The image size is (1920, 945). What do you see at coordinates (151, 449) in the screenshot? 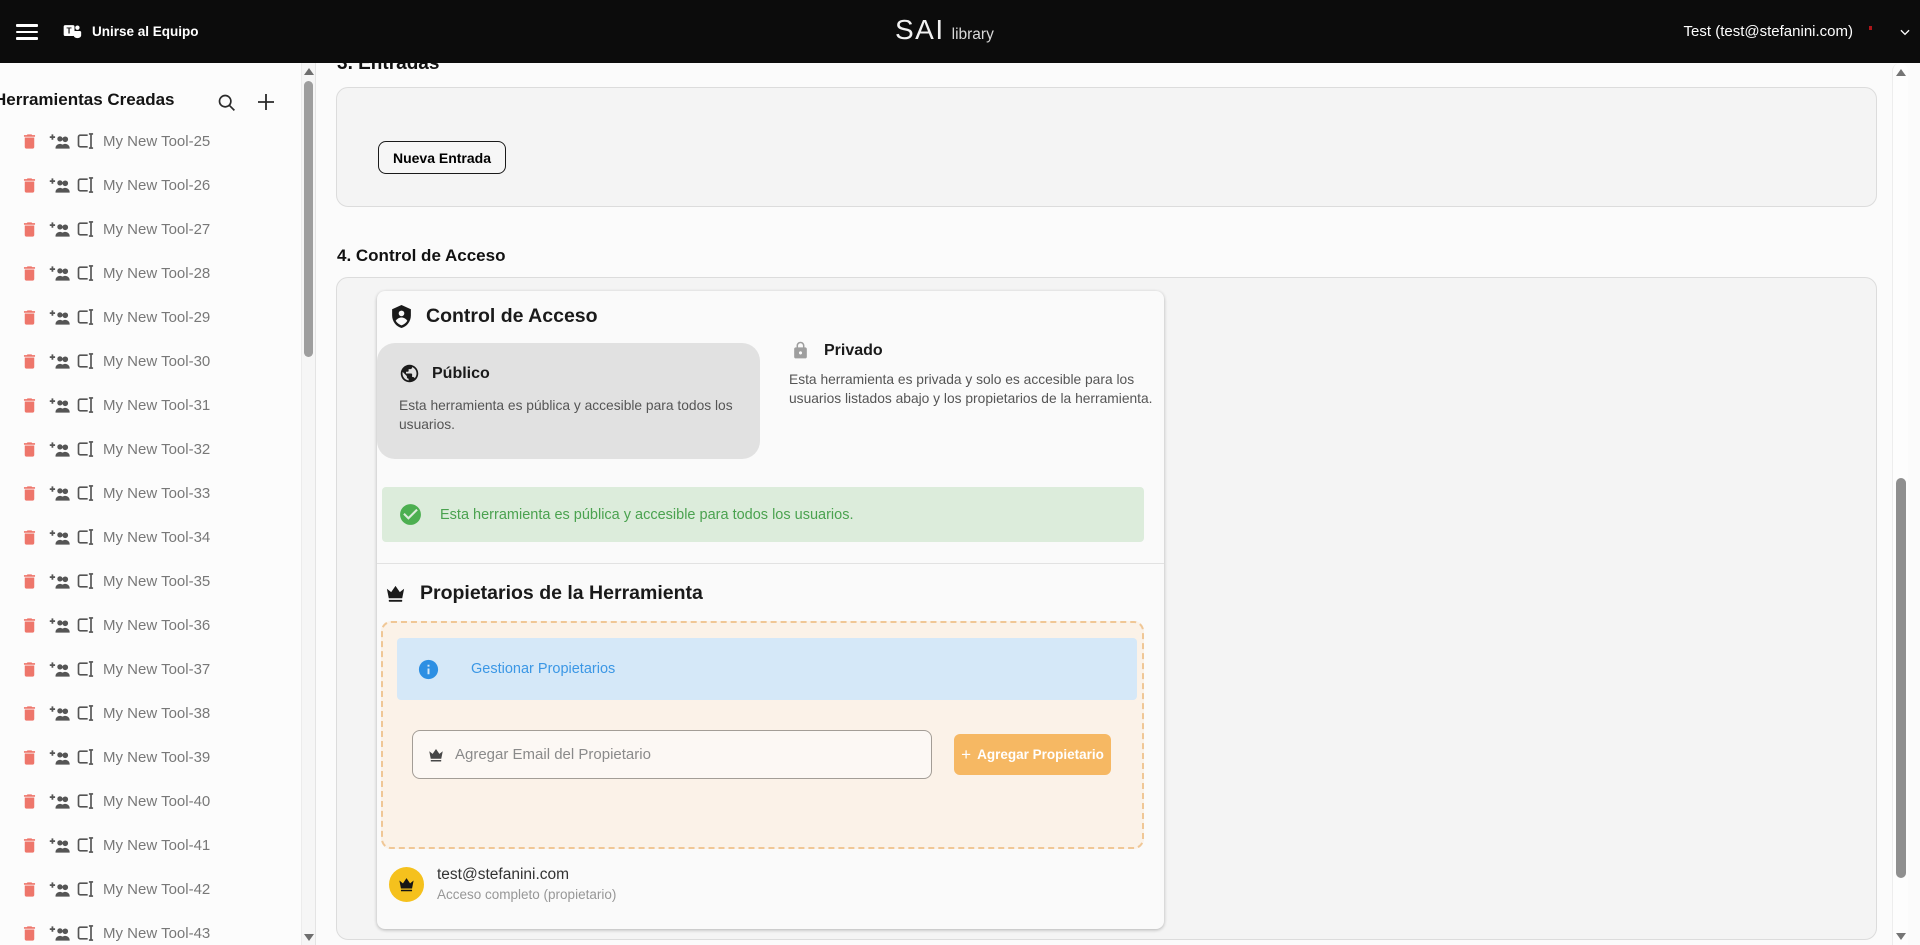
I see `tool-list-item: My New Tool-32` at bounding box center [151, 449].